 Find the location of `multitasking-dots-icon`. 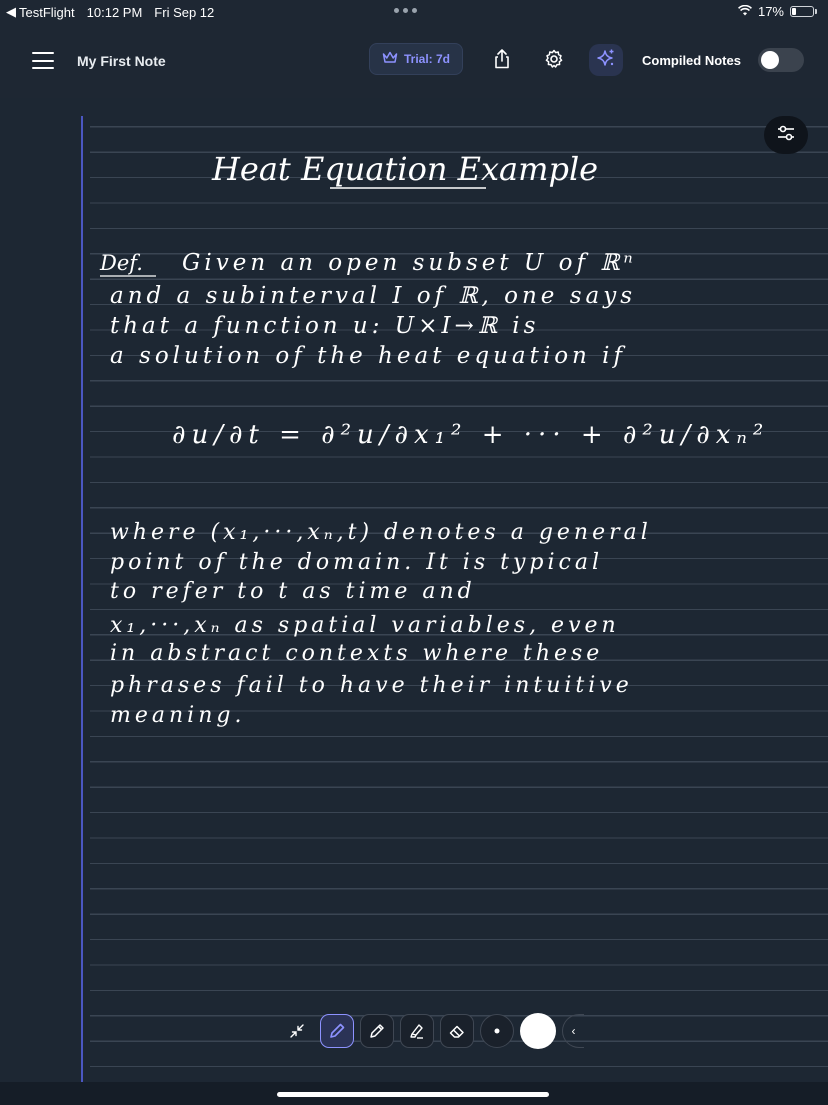

multitasking-dots-icon is located at coordinates (405, 10).